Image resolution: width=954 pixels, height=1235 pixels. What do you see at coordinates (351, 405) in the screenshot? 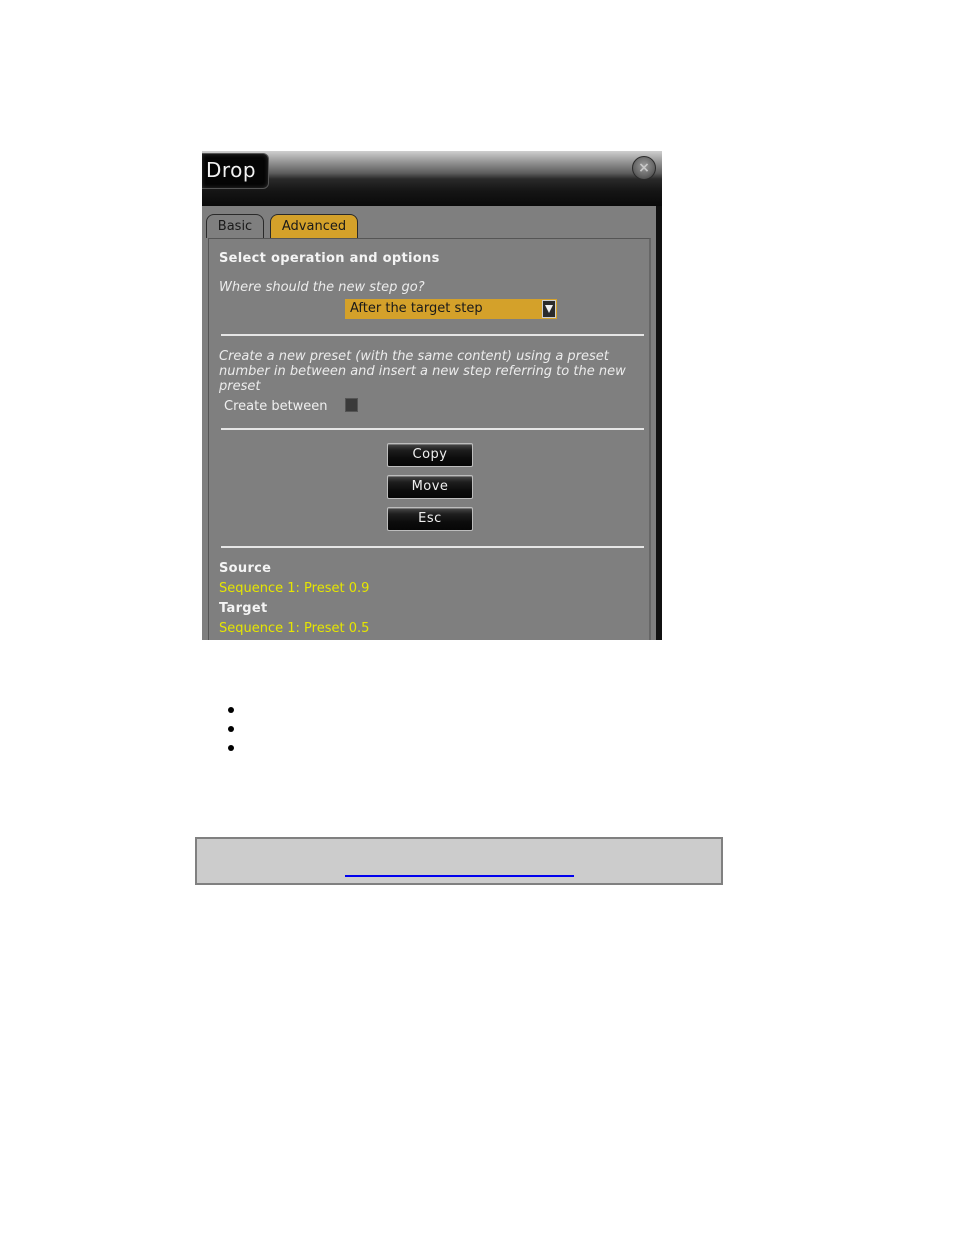
I see `create-between-checkbox` at bounding box center [351, 405].